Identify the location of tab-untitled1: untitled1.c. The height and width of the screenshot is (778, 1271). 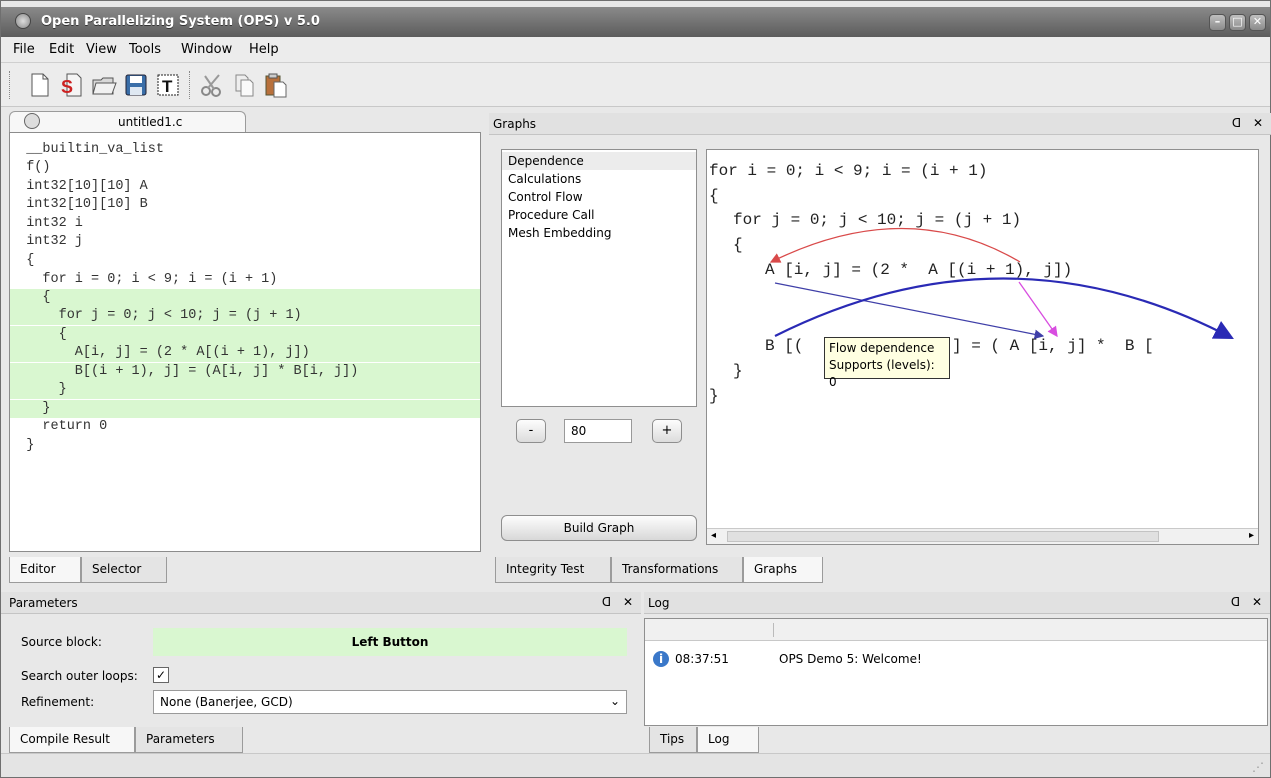
(127, 122).